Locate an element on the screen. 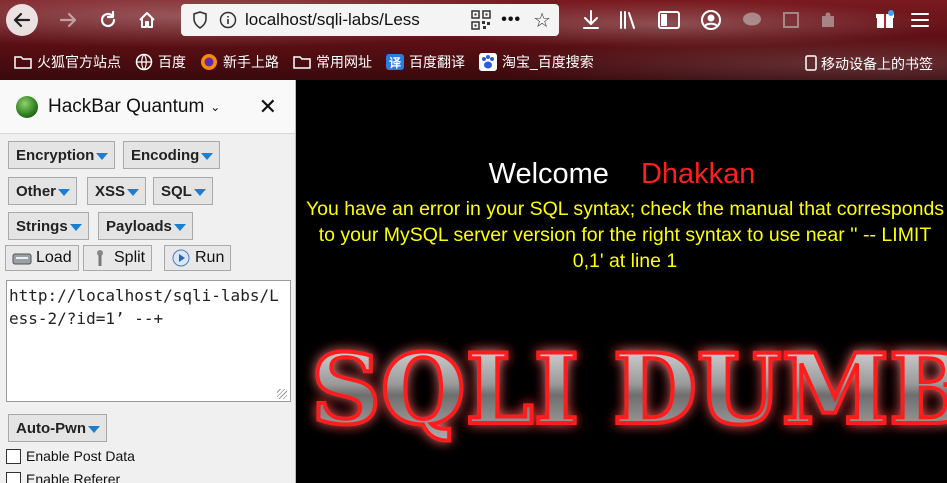 This screenshot has height=483, width=947. menu-label: Encryption is located at coordinates (55, 155).